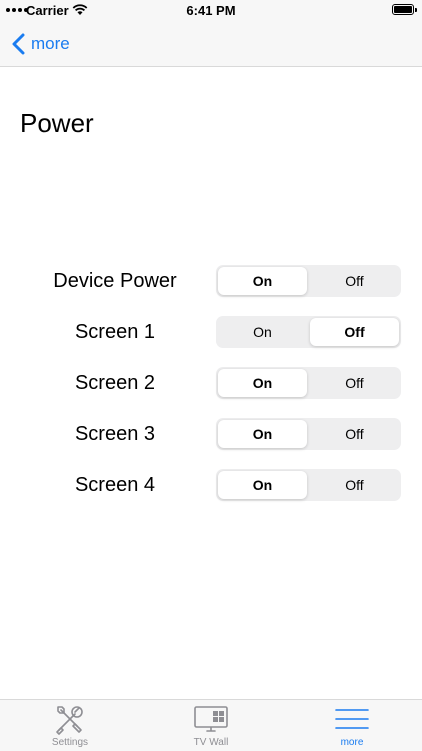 The width and height of the screenshot is (422, 751). I want to click on tools-icon, so click(69, 720).